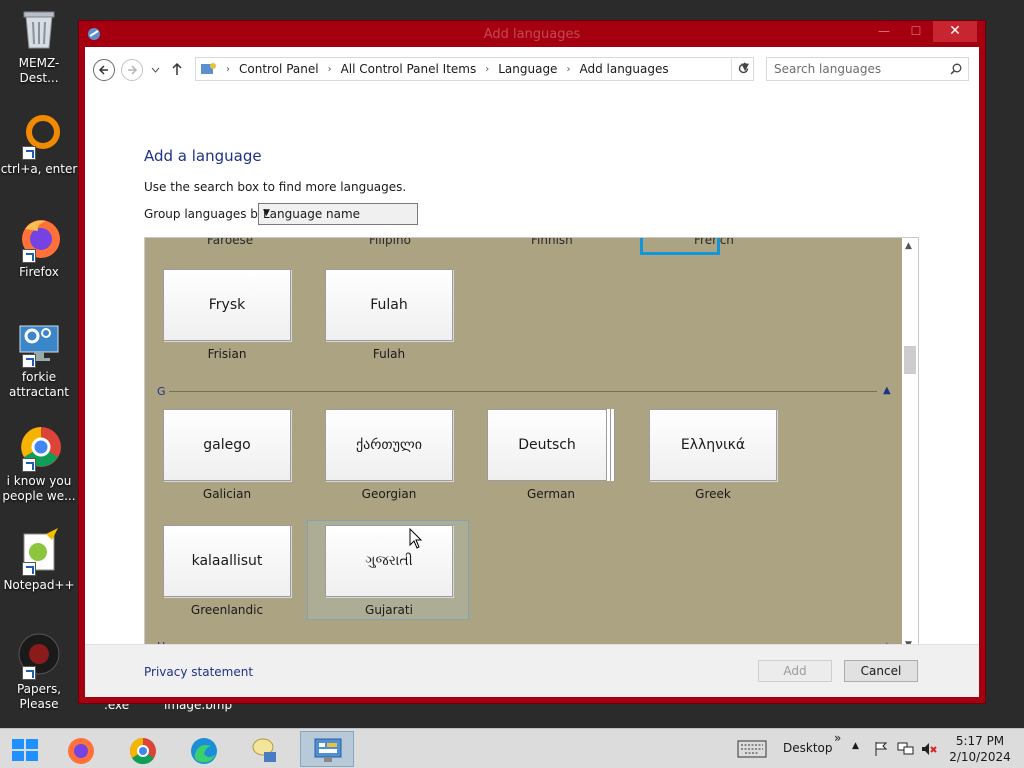 Image resolution: width=1024 pixels, height=768 pixels. I want to click on breadcrumb-all-items: All Control Panel Items, so click(409, 69).